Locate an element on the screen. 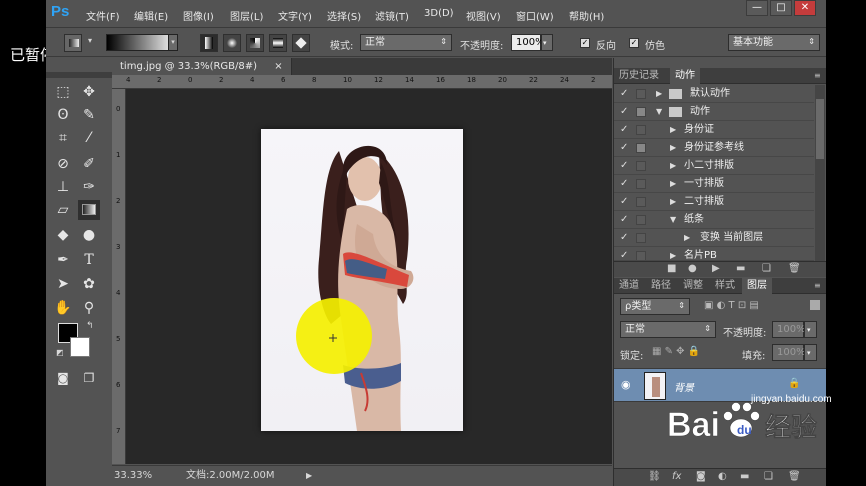 This screenshot has height=486, width=866. action-row: ✓ ▶ 变换 当前图层 is located at coordinates (714, 238).